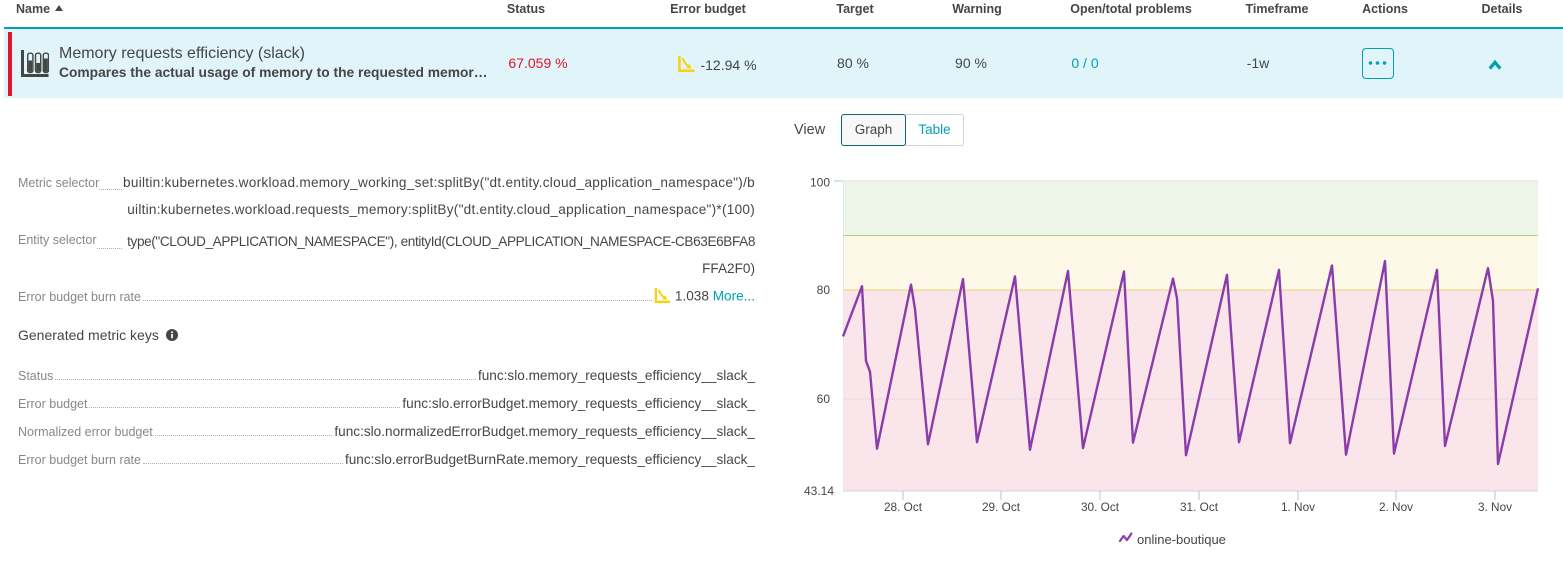  What do you see at coordinates (903, 507) in the screenshot?
I see `svg-text: 28. Oct` at bounding box center [903, 507].